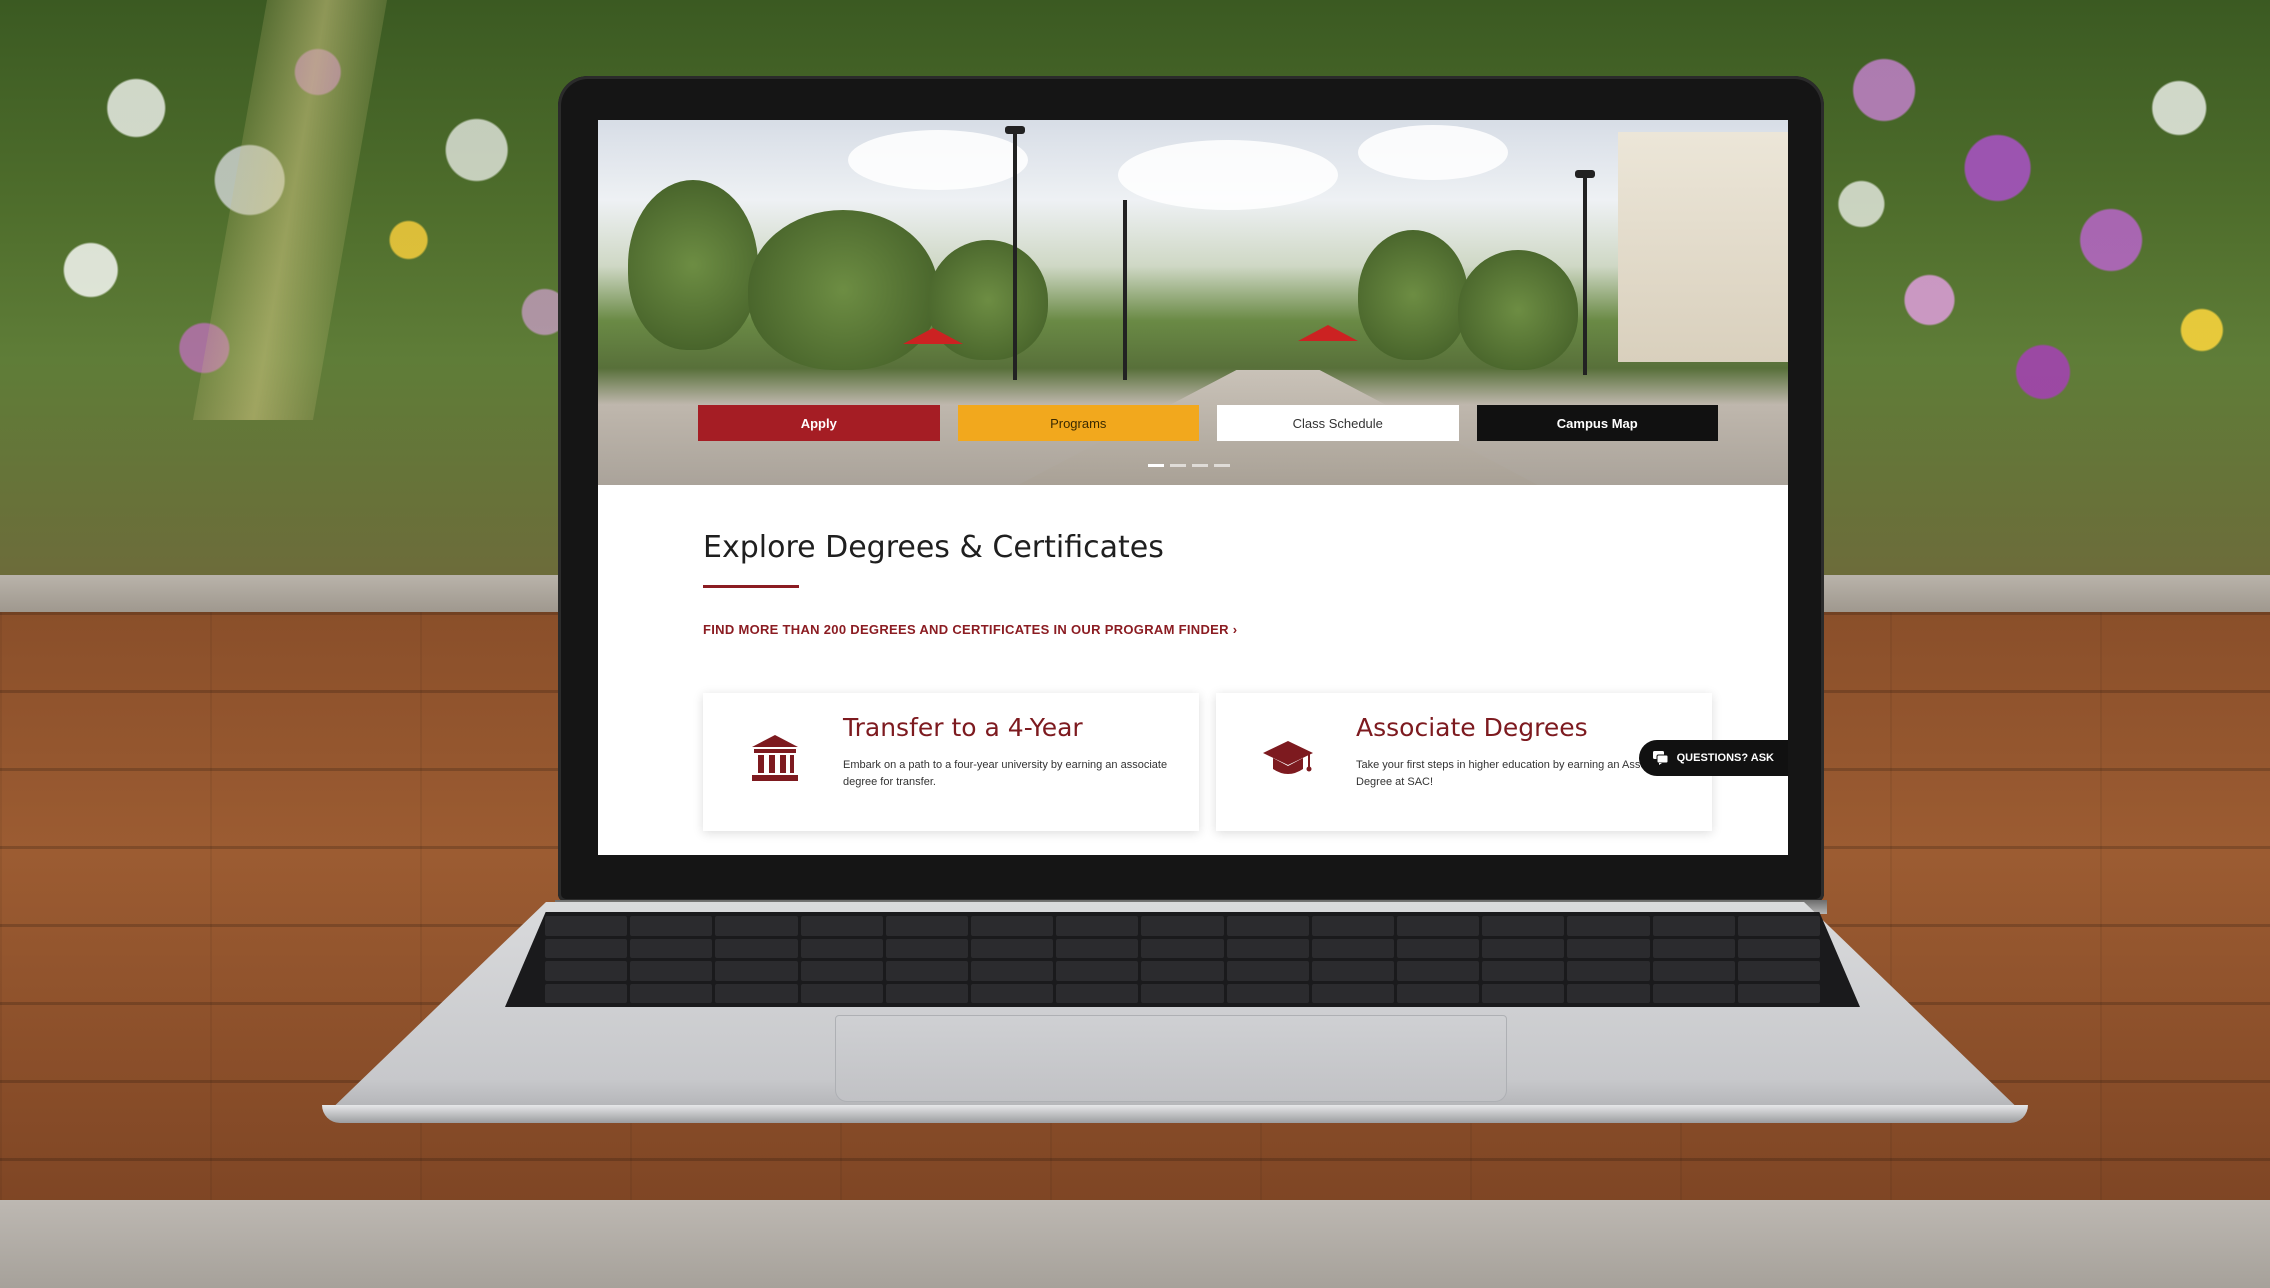 This screenshot has width=2270, height=1288. I want to click on laptop-keyboard, so click(1182, 959).